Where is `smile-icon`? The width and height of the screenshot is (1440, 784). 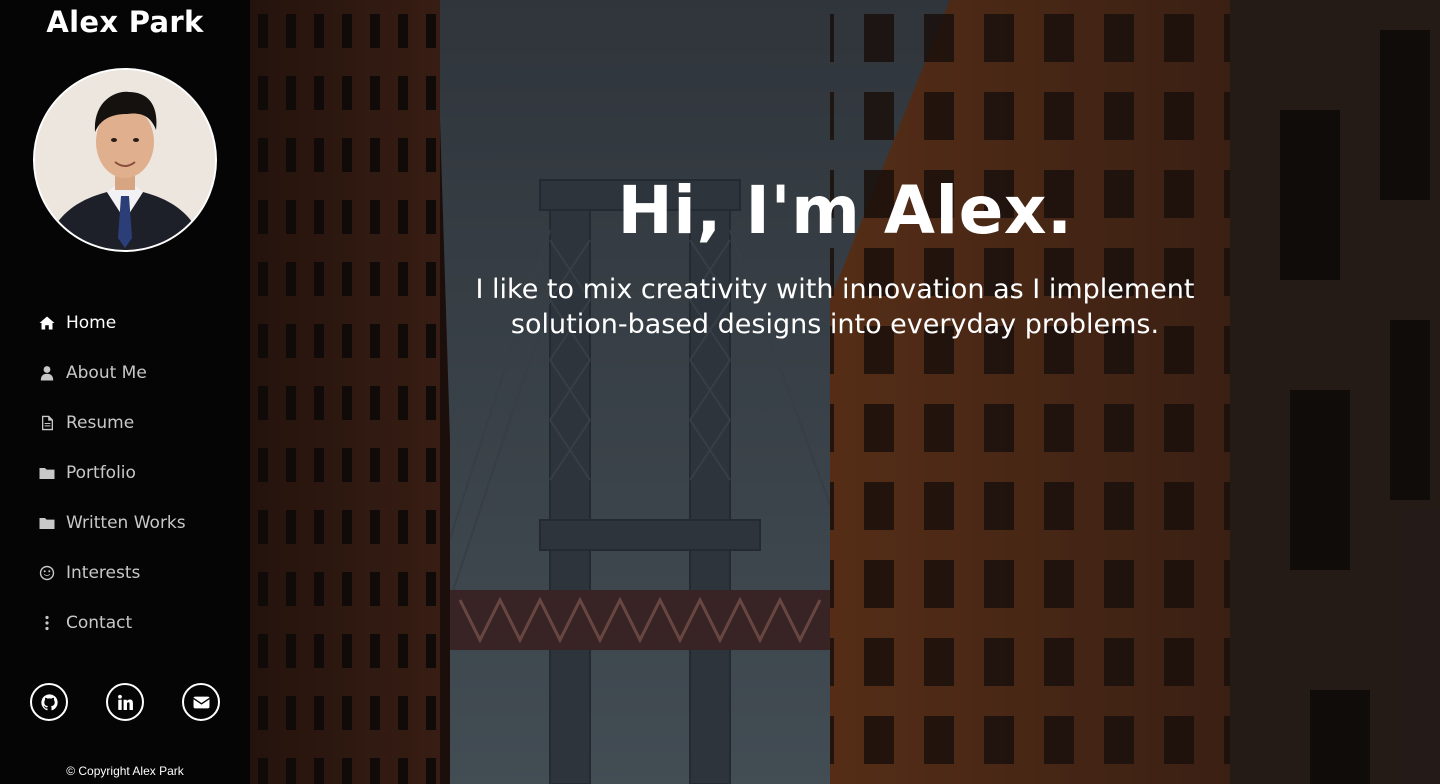
smile-icon is located at coordinates (46, 573).